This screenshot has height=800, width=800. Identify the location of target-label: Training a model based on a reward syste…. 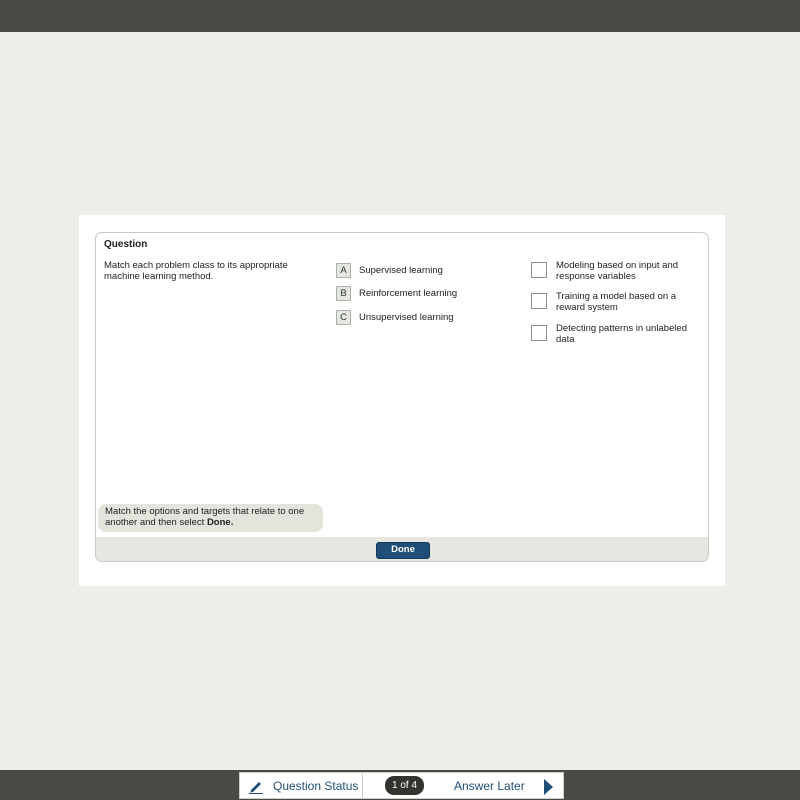
(616, 302).